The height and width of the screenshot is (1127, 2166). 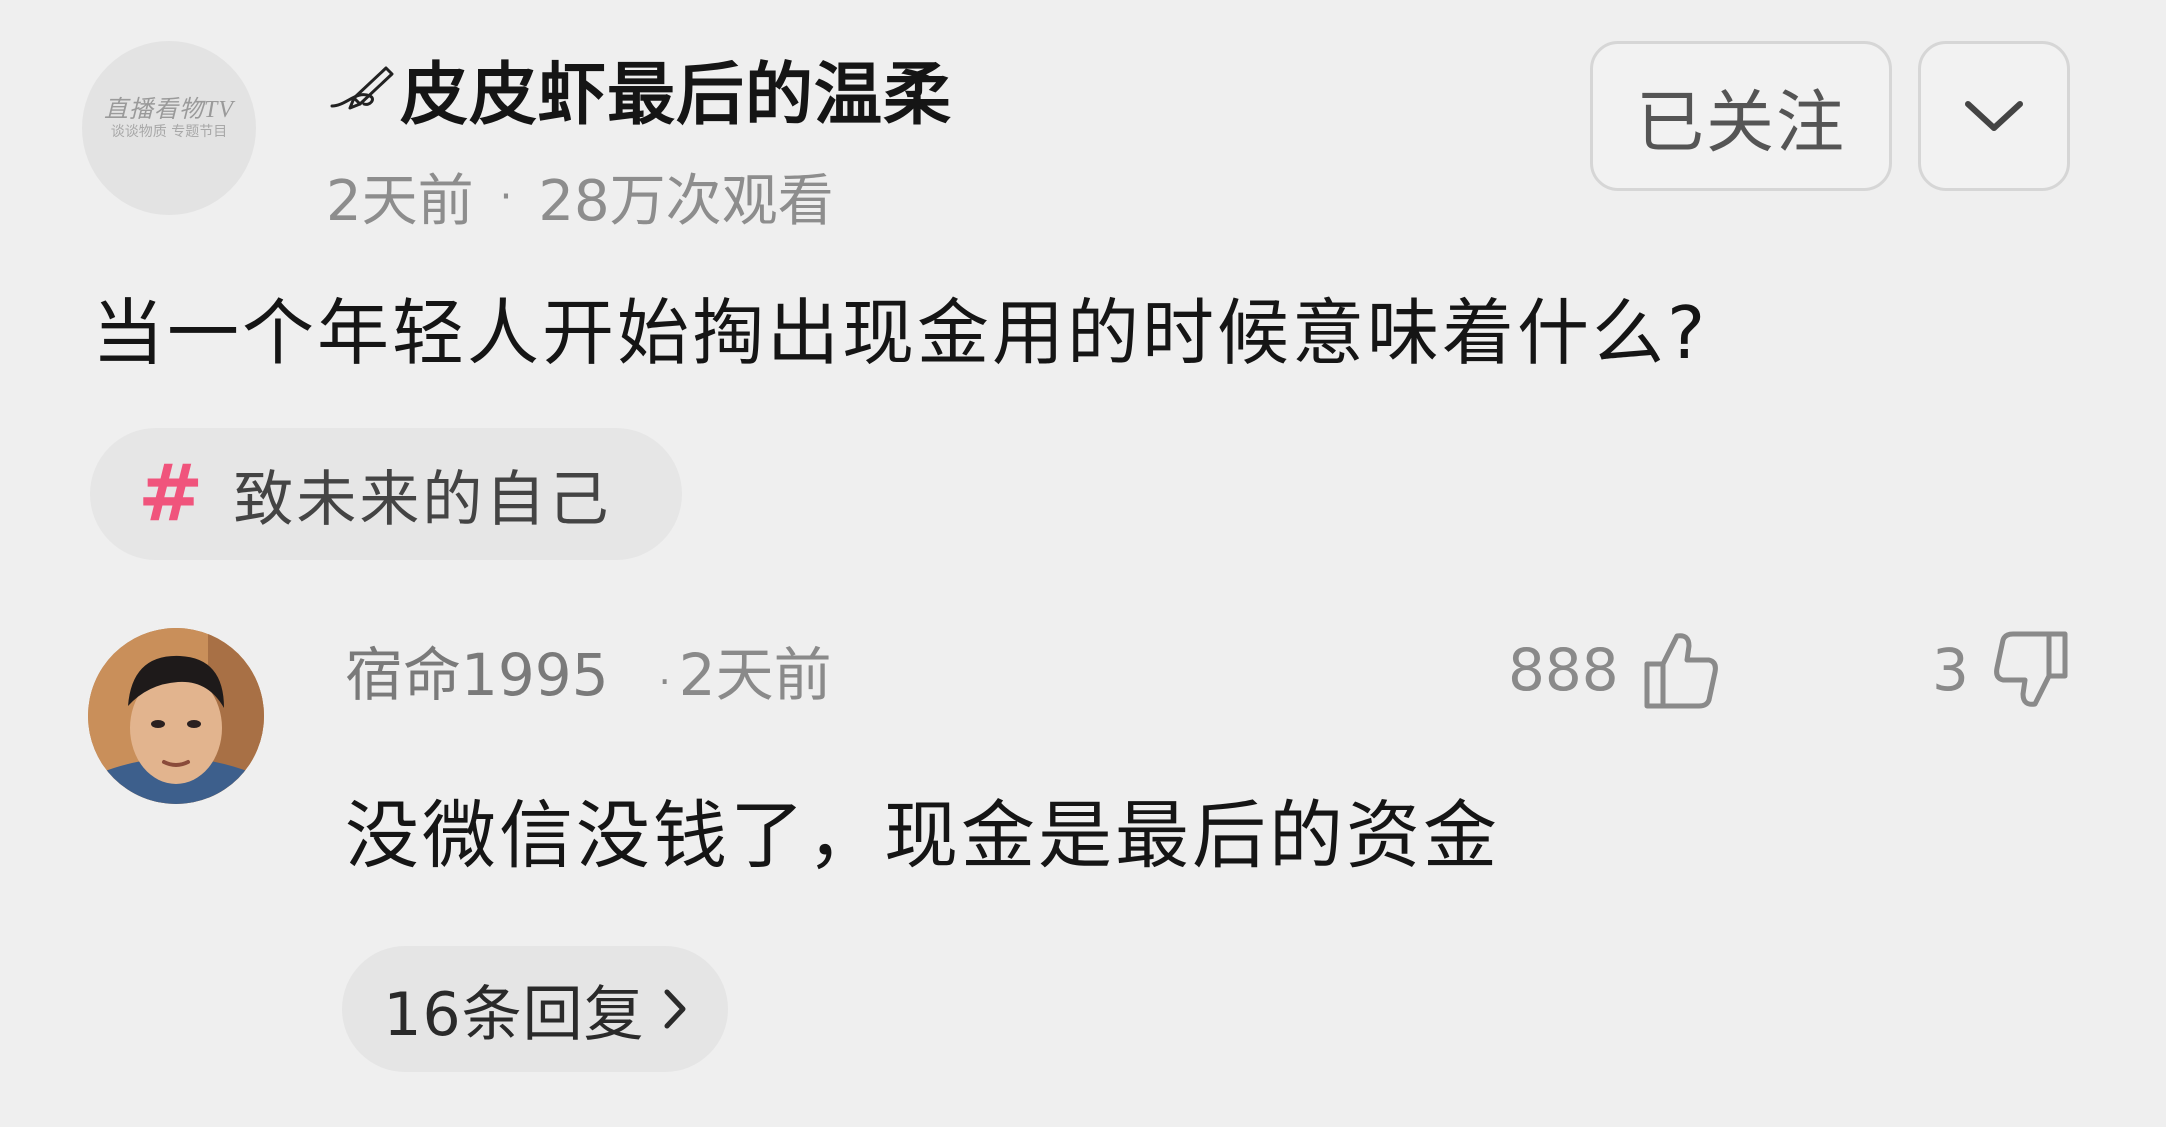 I want to click on post-meta: 2天前 · 28万次观看, so click(x=580, y=196).